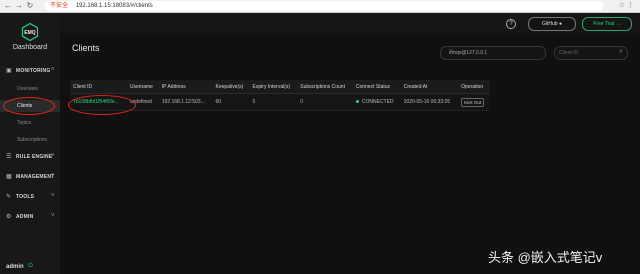  Describe the element at coordinates (429, 102) in the screenshot. I see `cell-created: 2020-05-16 00:33:05` at that location.